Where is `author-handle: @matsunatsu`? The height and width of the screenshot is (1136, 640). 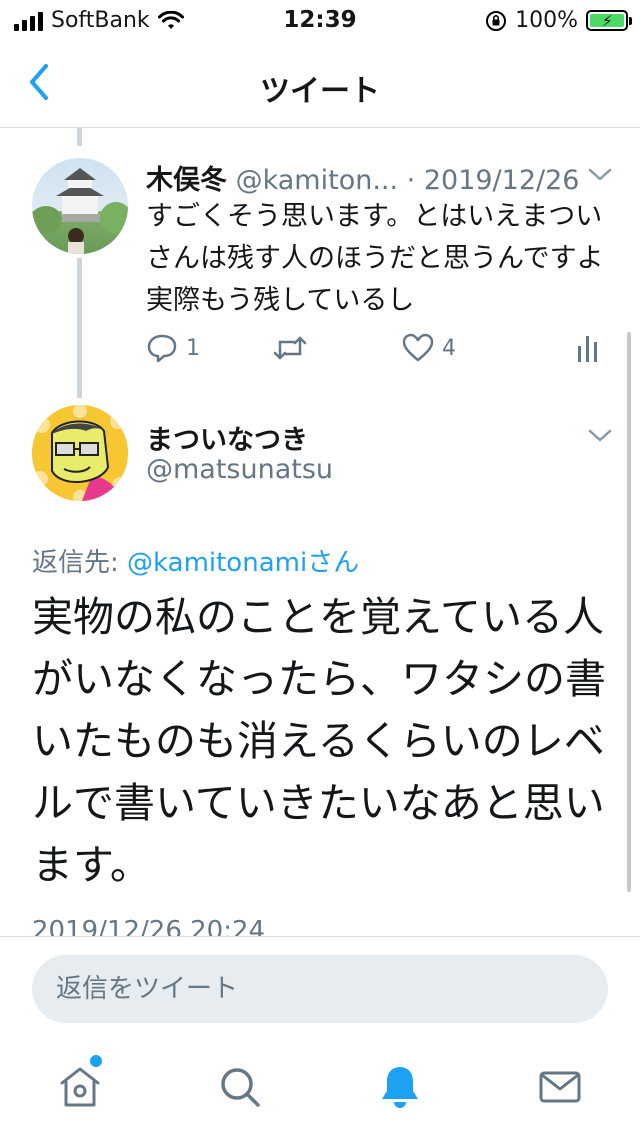 author-handle: @matsunatsu is located at coordinates (239, 469).